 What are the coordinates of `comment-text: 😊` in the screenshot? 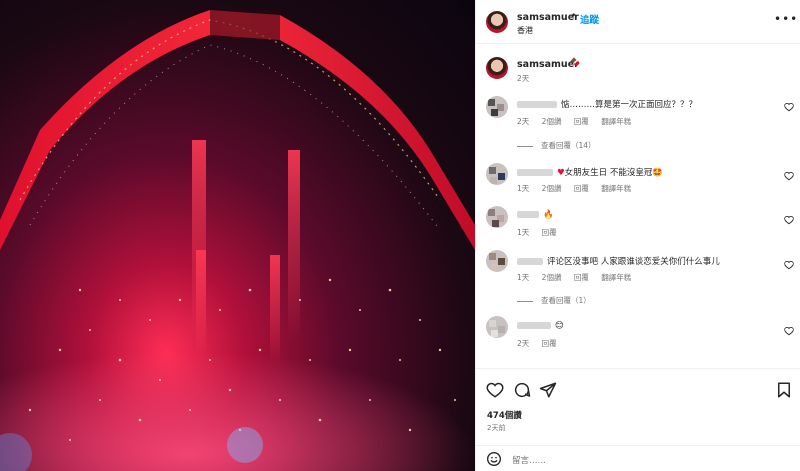 It's located at (540, 326).